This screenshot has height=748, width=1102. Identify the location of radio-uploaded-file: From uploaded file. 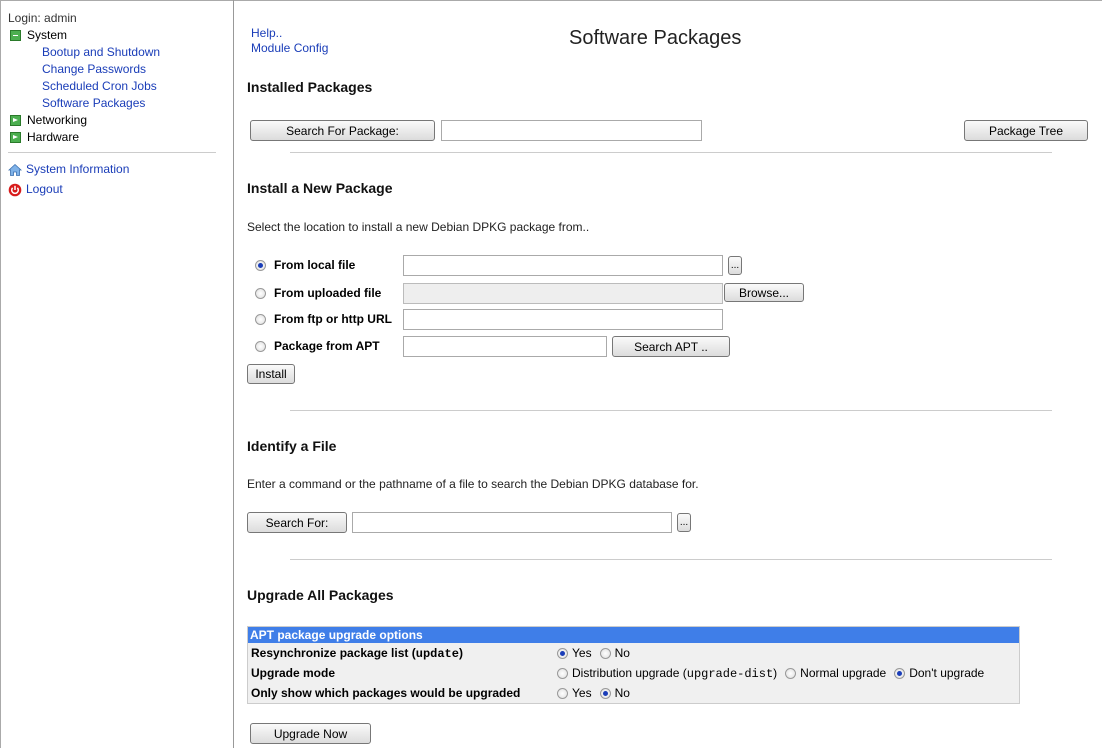
(318, 293).